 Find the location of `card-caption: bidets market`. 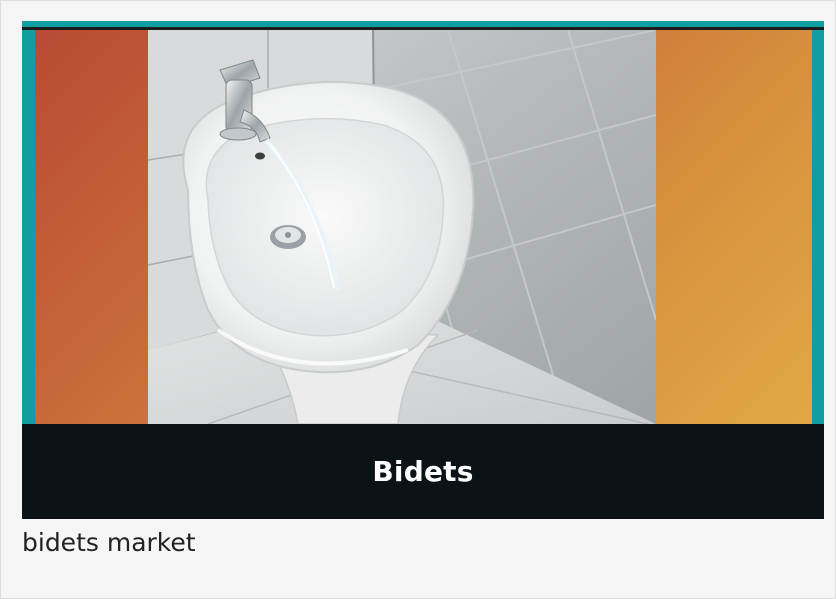

card-caption: bidets market is located at coordinates (109, 542).